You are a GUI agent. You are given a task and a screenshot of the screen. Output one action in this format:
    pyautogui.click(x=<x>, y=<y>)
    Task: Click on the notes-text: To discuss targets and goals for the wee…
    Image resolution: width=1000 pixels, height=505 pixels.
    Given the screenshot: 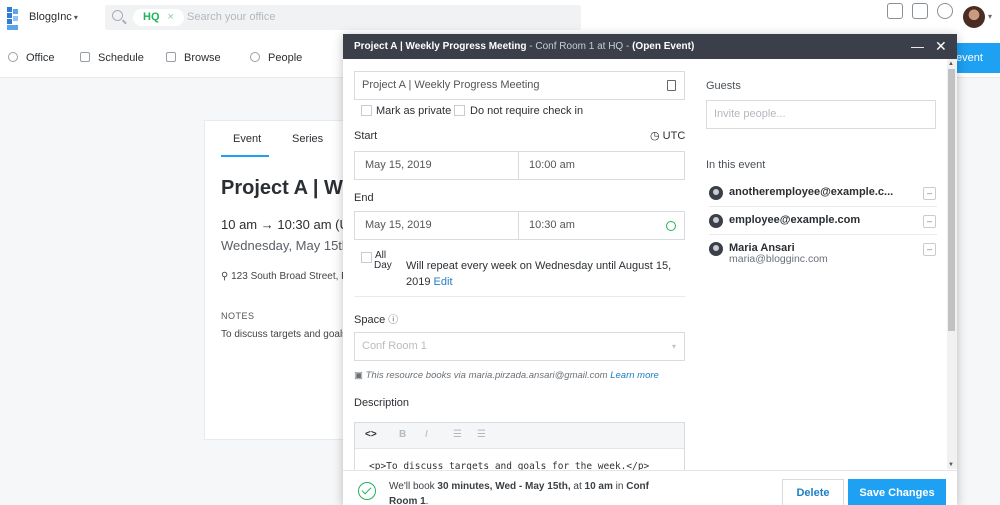 What is the action you would take?
    pyautogui.click(x=282, y=334)
    